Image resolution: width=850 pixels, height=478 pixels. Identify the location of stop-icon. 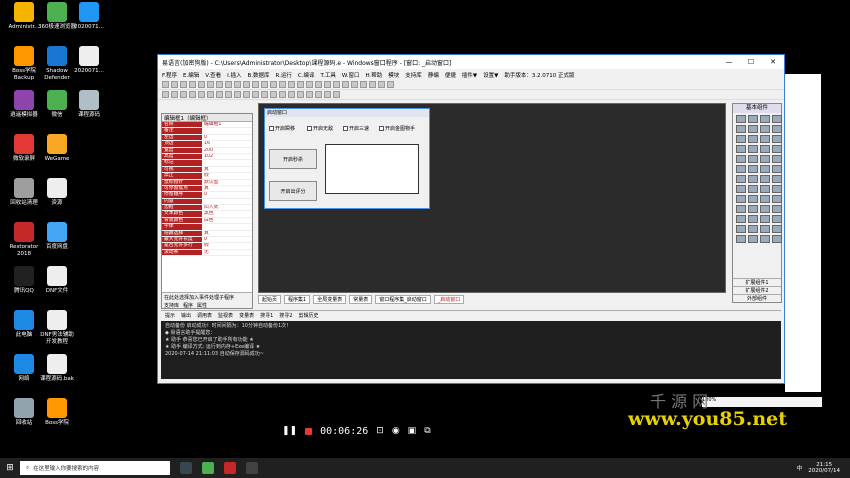
(309, 431).